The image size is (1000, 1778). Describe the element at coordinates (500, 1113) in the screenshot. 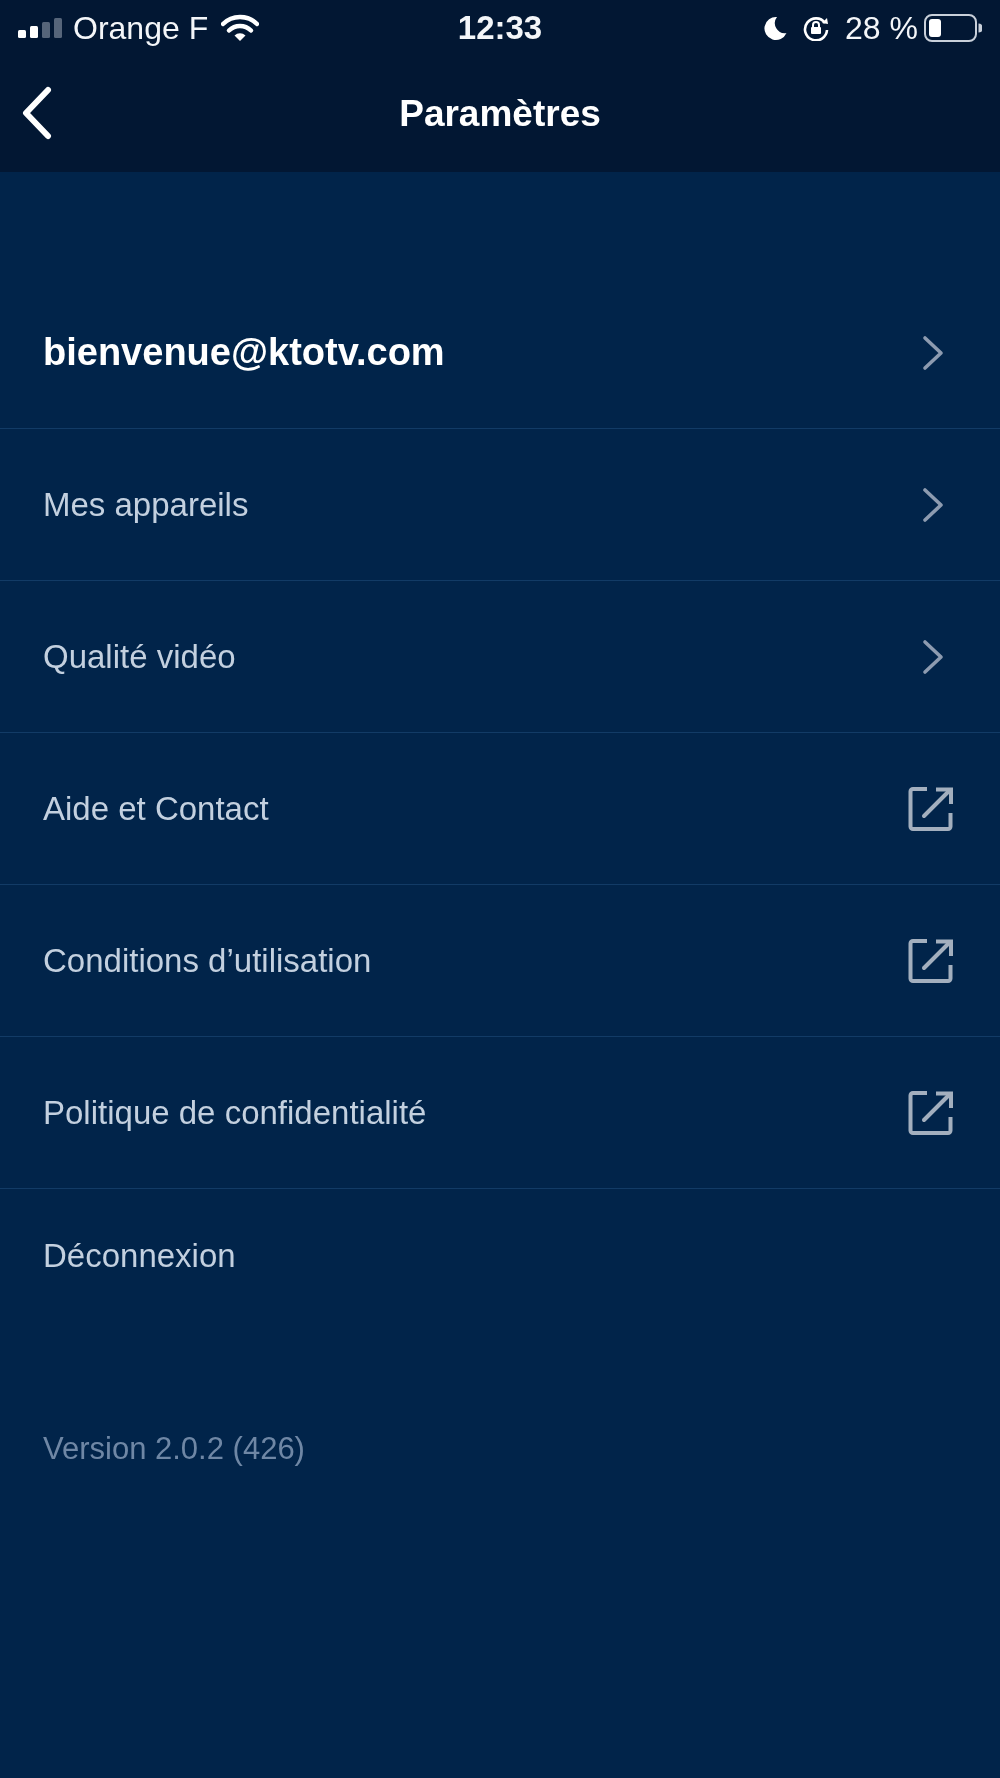

I see `settings-row: Politique de confidentialité` at that location.